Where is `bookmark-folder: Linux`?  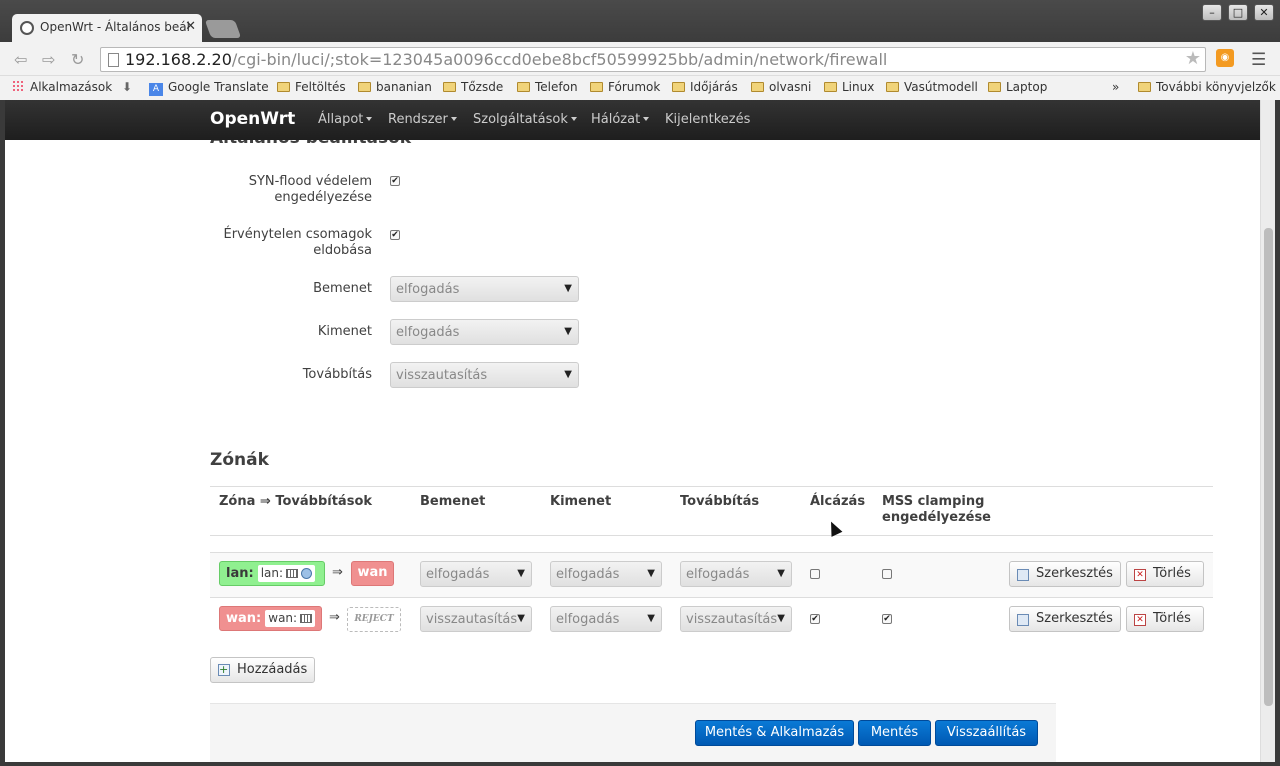
bookmark-folder: Linux is located at coordinates (849, 87).